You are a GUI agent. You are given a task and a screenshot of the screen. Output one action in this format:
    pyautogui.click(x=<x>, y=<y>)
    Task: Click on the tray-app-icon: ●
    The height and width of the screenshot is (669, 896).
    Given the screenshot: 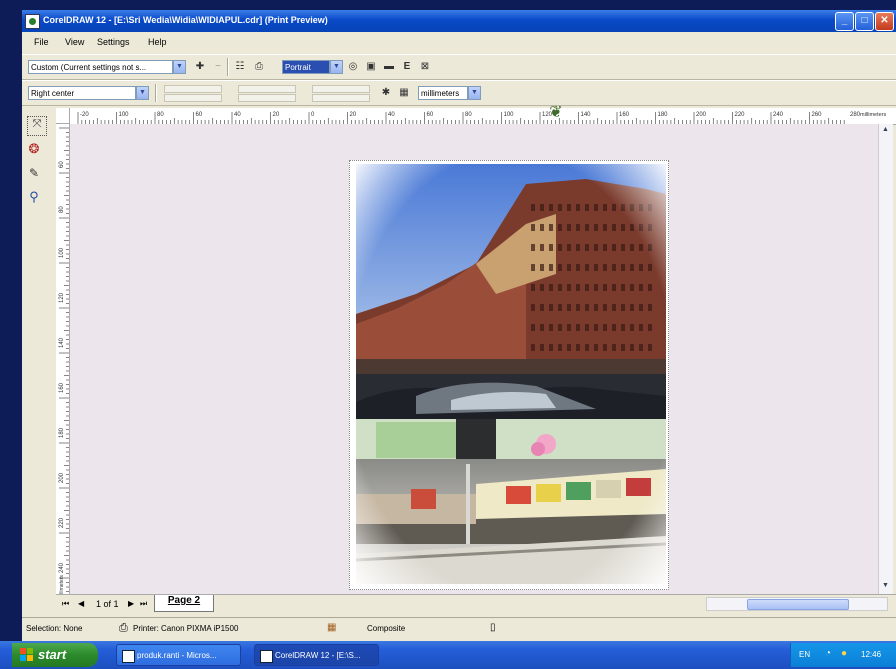 What is the action you would take?
    pyautogui.click(x=844, y=653)
    